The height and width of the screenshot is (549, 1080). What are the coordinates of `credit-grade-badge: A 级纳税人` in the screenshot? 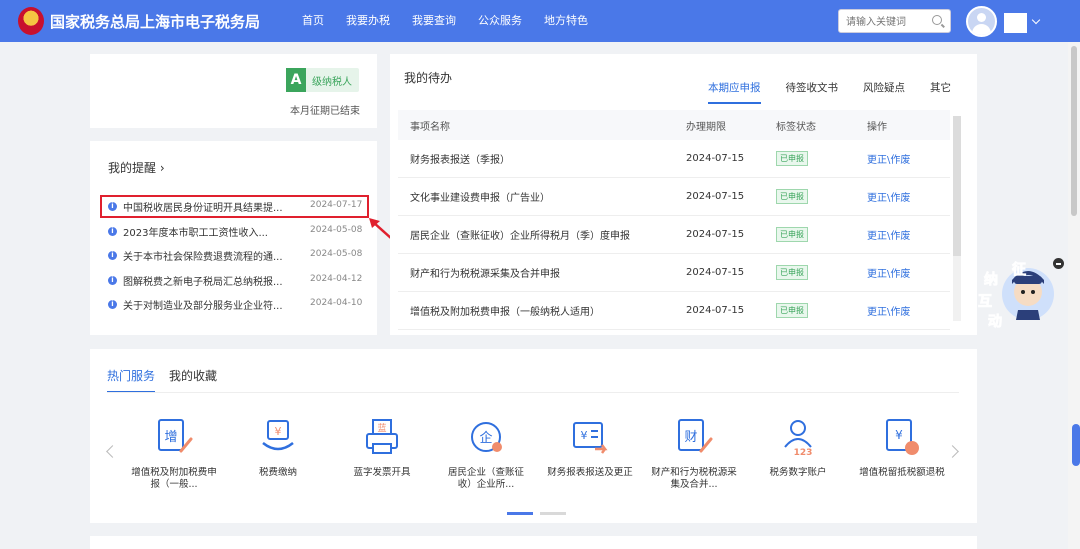 It's located at (322, 80).